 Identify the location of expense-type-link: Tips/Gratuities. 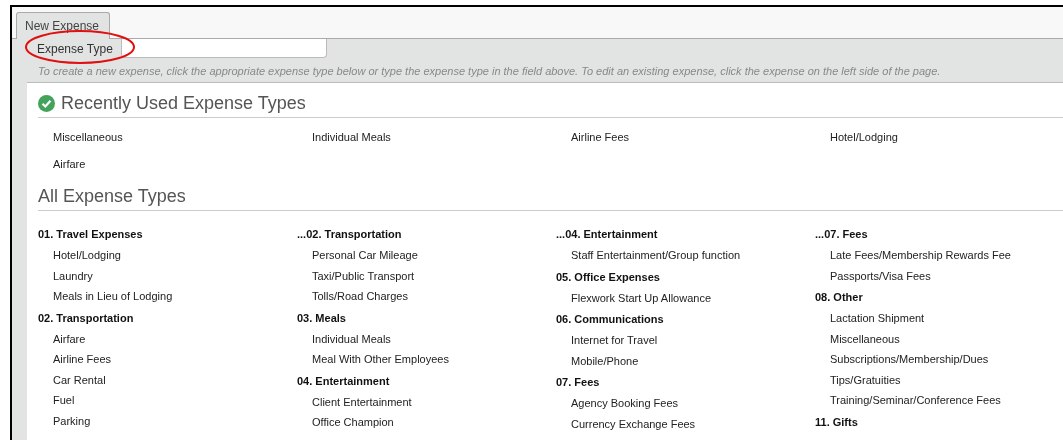
(858, 379).